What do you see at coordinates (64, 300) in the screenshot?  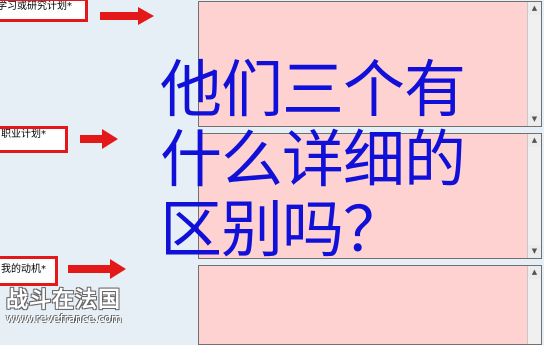 I see `watermark-text: 战斗在法国` at bounding box center [64, 300].